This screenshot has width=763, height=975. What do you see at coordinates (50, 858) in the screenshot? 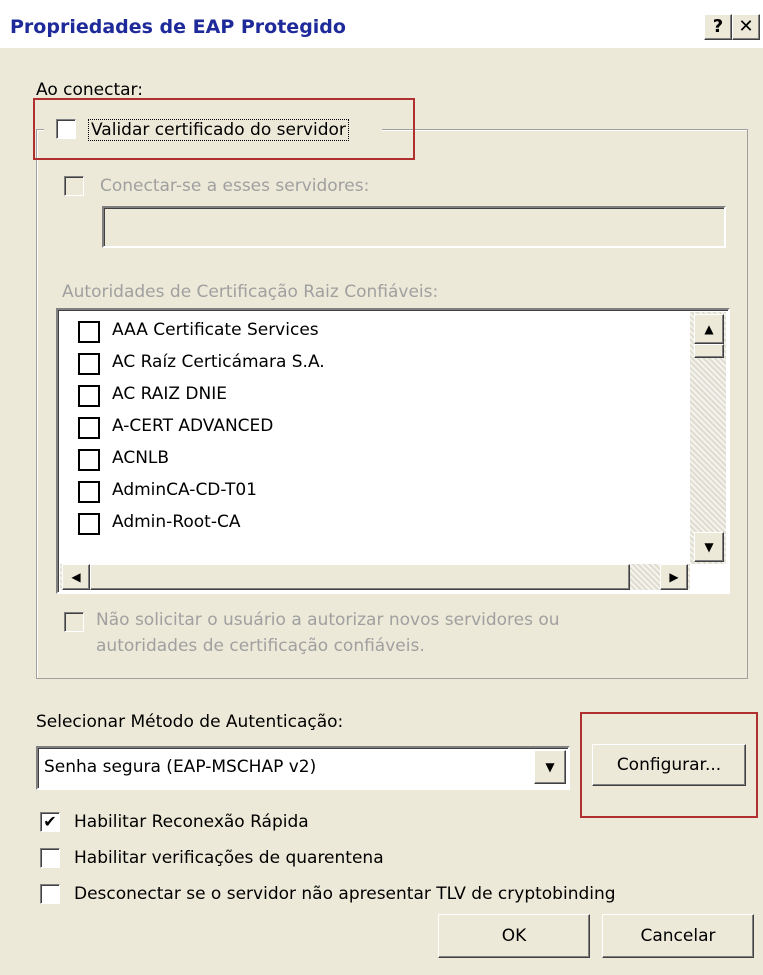
I see `quarantine-checkbox` at bounding box center [50, 858].